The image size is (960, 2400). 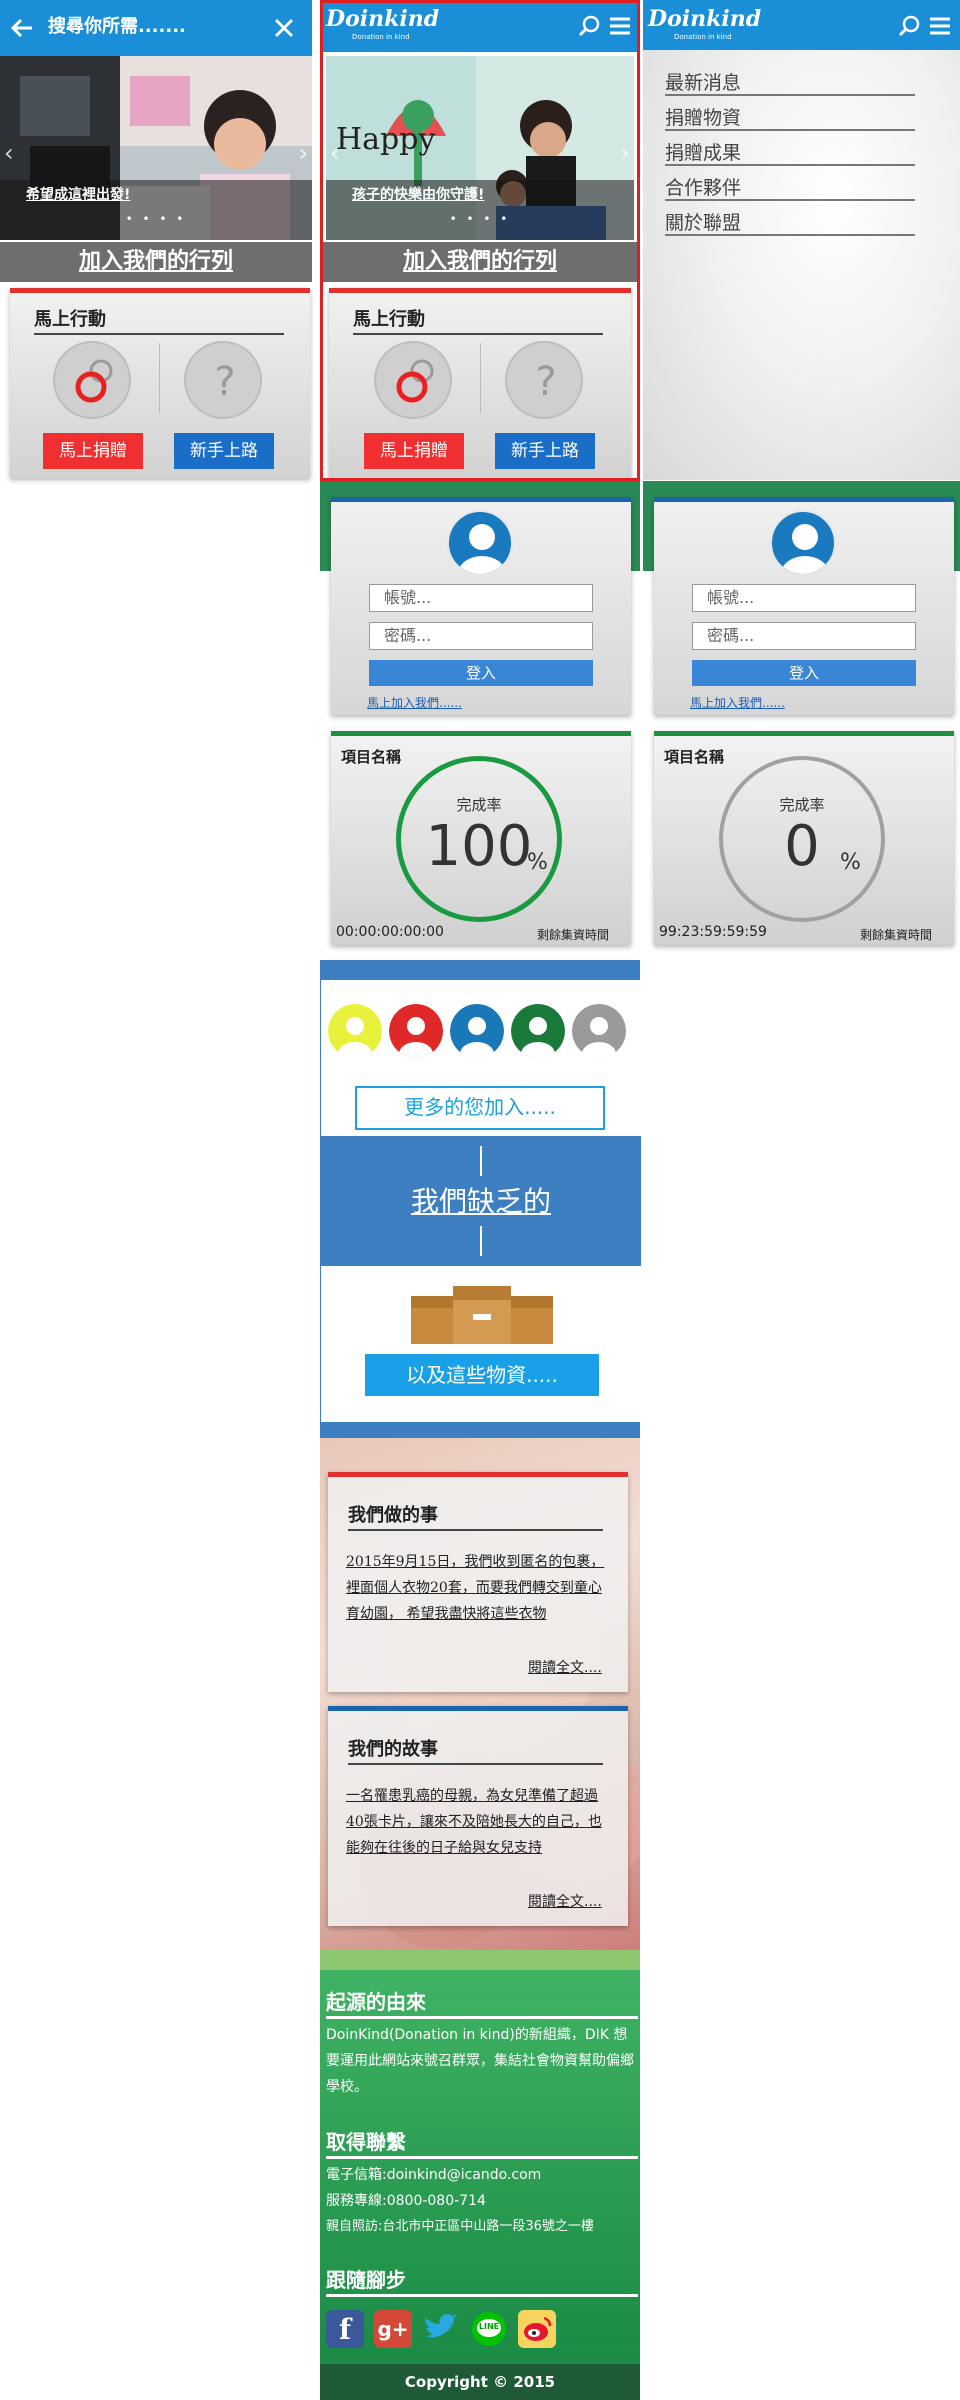 I want to click on donate-button: 馬上捐贈, so click(x=93, y=451).